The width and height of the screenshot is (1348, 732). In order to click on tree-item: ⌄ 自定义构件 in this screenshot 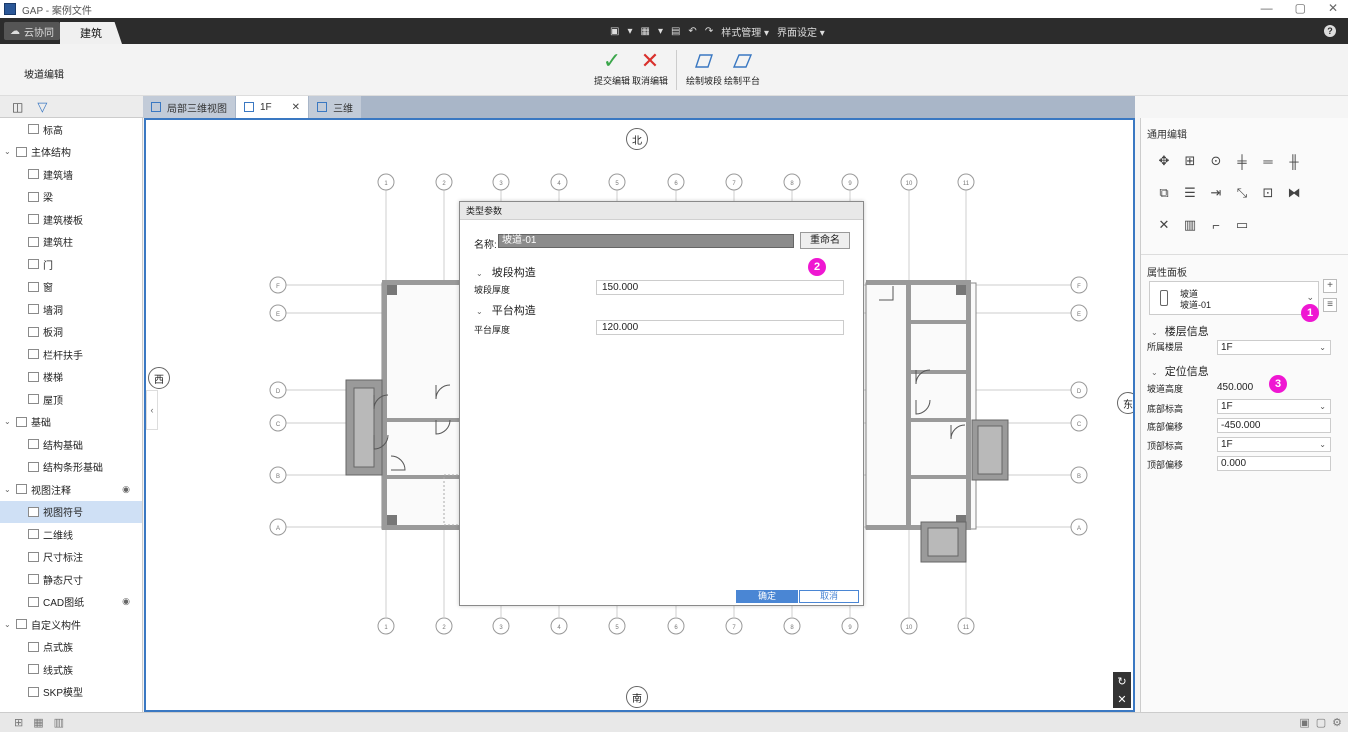, I will do `click(71, 624)`.